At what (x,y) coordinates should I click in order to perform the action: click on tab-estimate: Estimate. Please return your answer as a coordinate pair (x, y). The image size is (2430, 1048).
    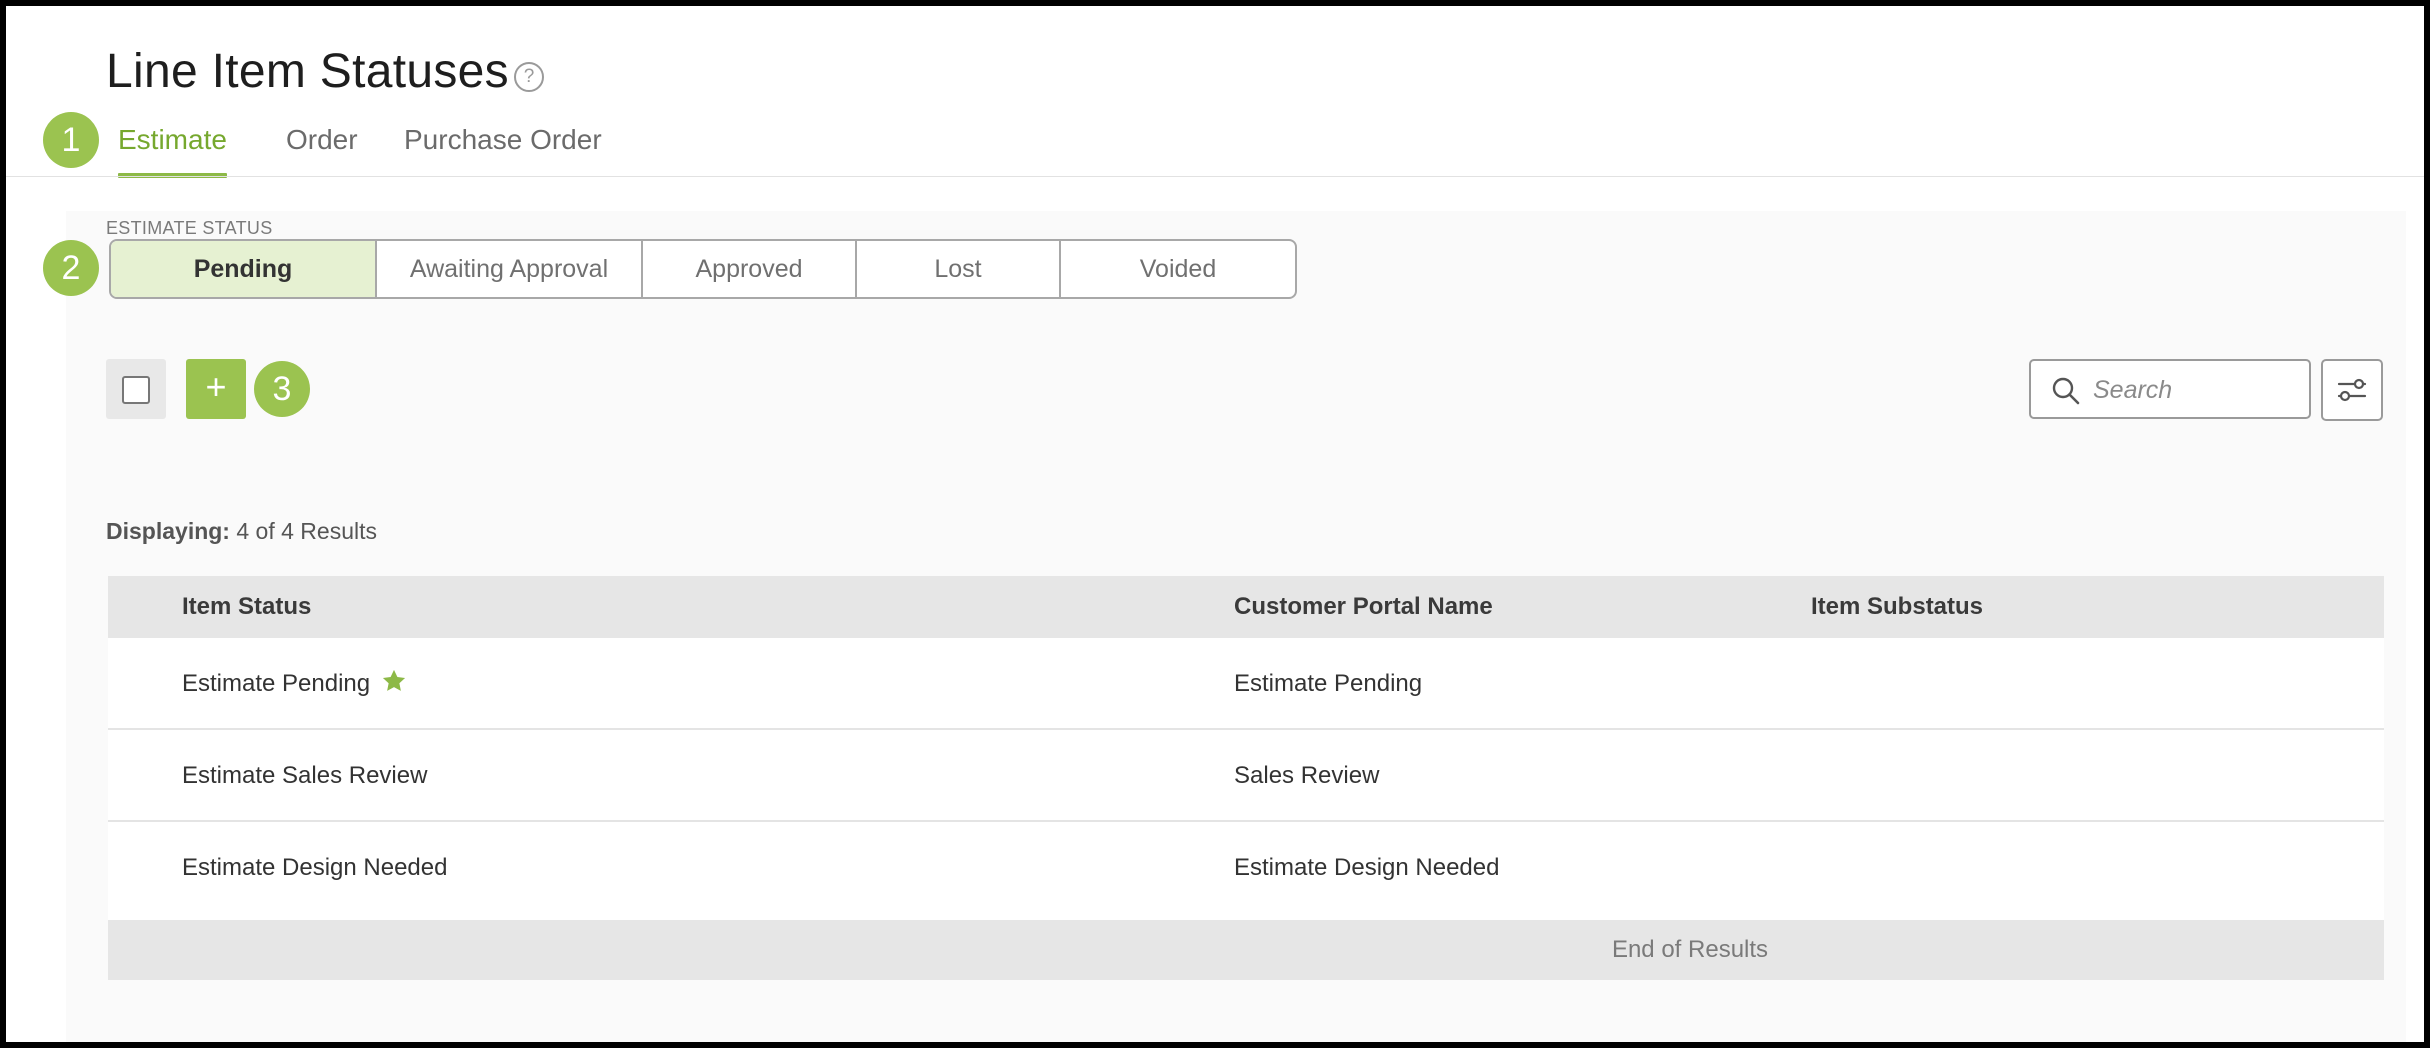
    Looking at the image, I should click on (172, 148).